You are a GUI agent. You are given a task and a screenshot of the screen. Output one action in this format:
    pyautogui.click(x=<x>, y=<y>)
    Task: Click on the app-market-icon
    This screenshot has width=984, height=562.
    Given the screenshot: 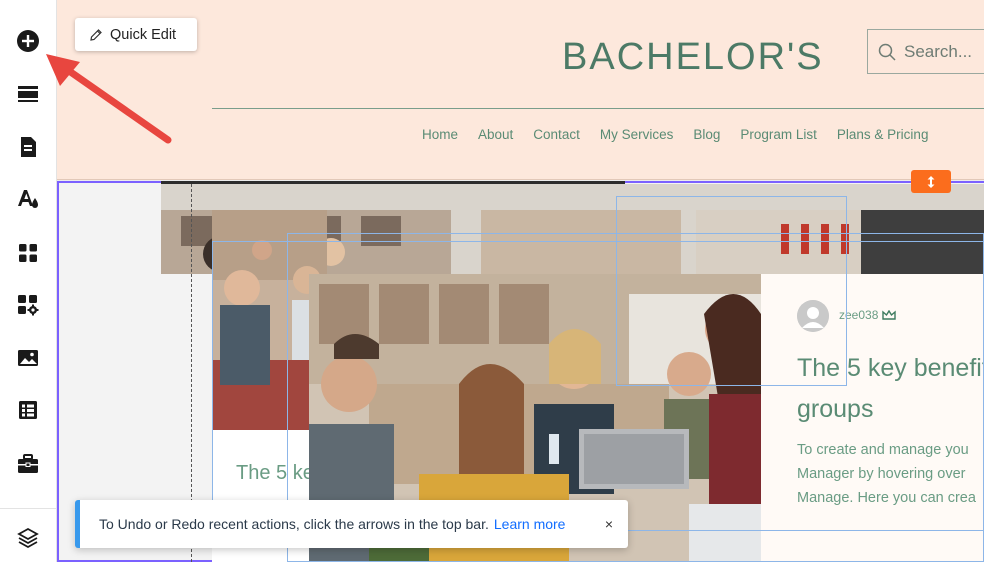 What is the action you would take?
    pyautogui.click(x=28, y=305)
    